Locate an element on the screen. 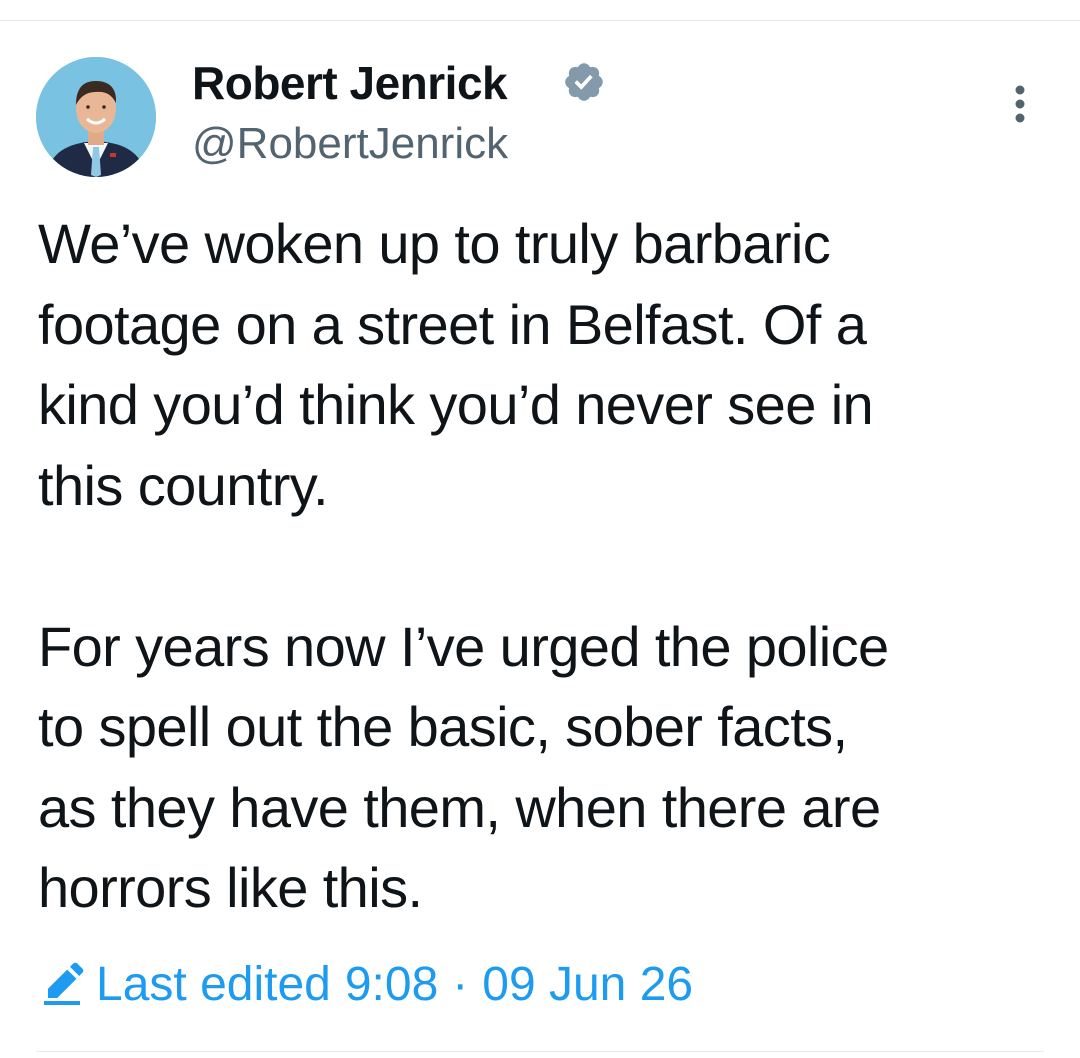 The image size is (1080, 1058). tweet-line: For years now I’ve urged the police is located at coordinates (463, 646).